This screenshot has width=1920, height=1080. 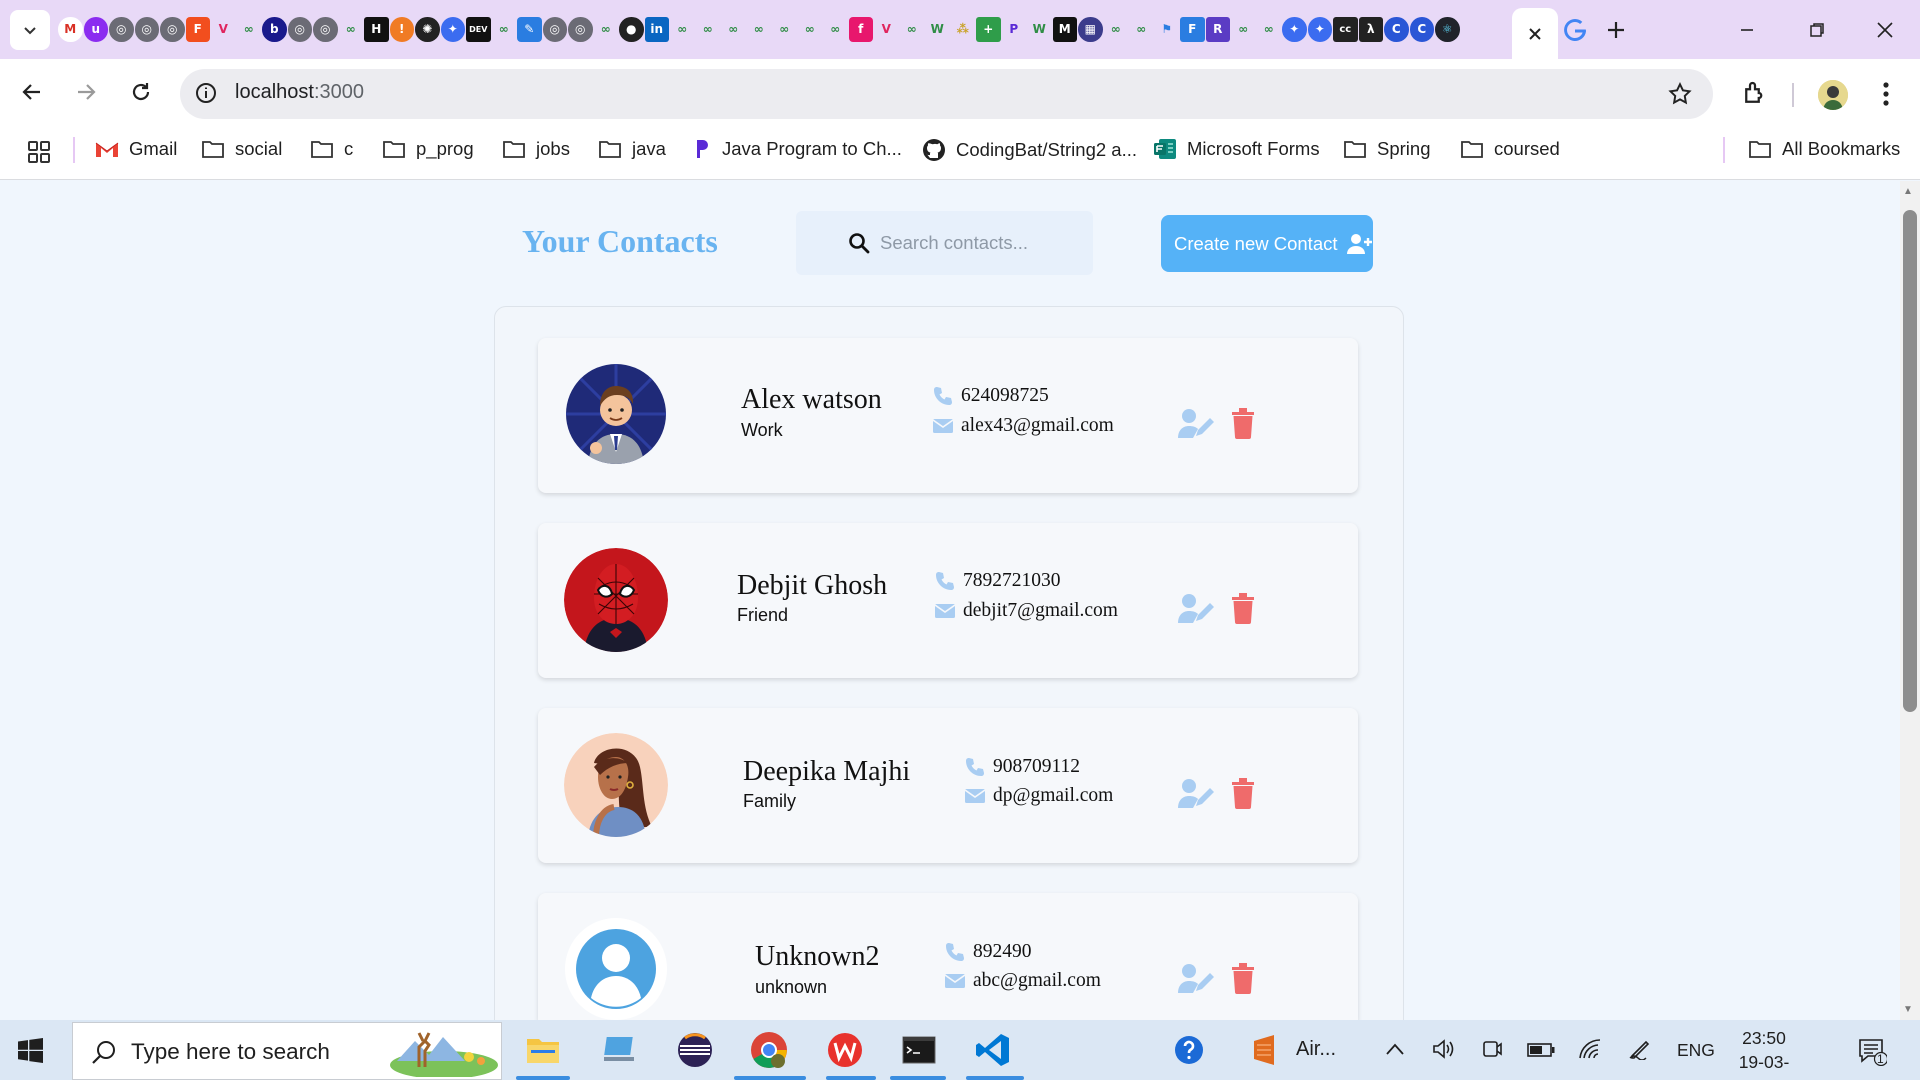 What do you see at coordinates (287, 1051) in the screenshot?
I see `taskbar-search: Type here to search` at bounding box center [287, 1051].